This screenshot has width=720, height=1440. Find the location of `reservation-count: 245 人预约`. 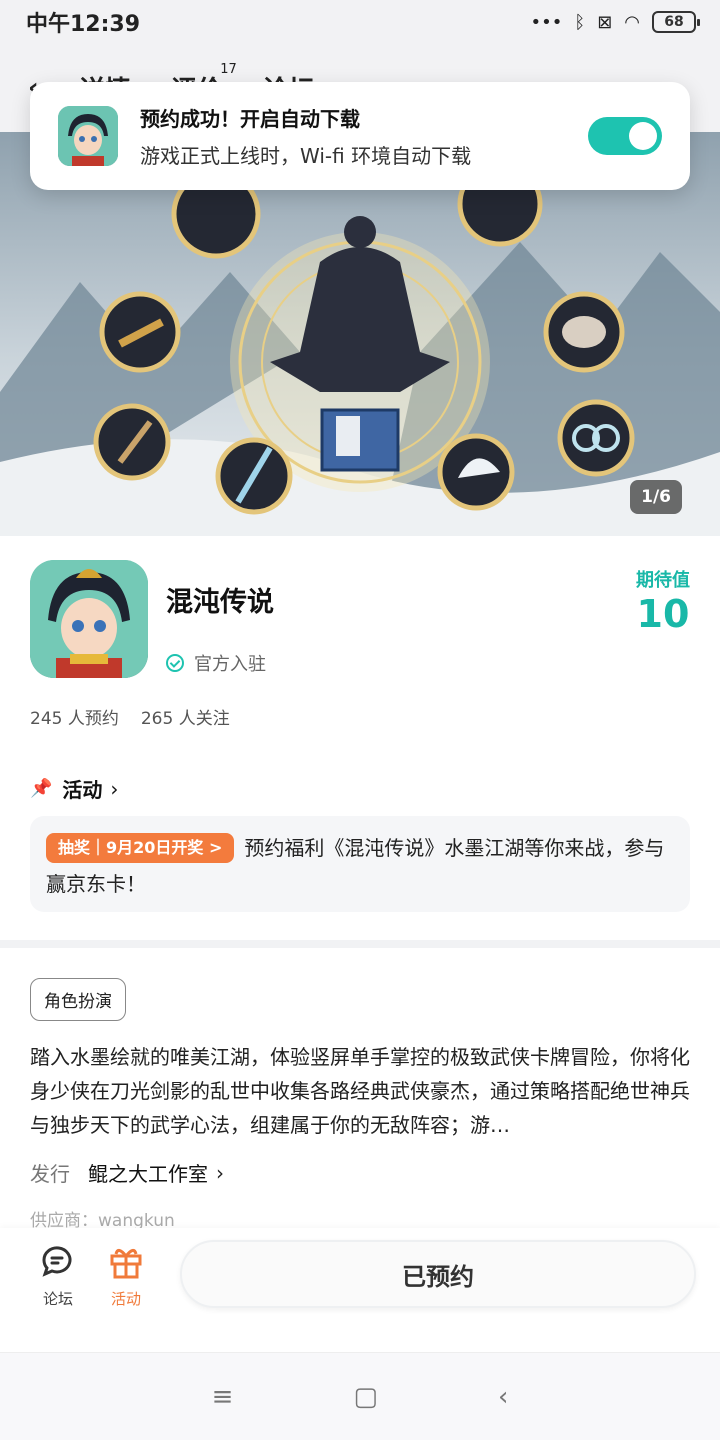

reservation-count: 245 人预约 is located at coordinates (74, 719).